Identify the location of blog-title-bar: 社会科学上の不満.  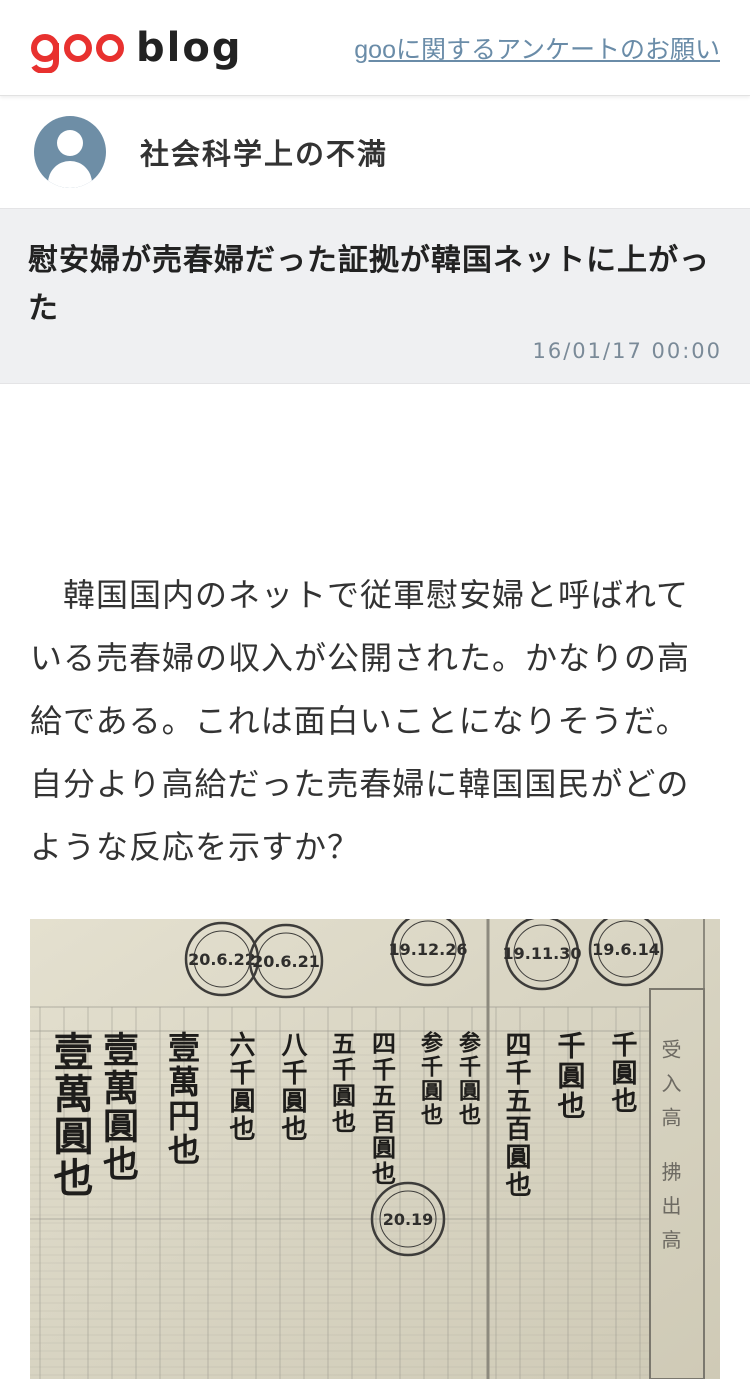
(375, 152).